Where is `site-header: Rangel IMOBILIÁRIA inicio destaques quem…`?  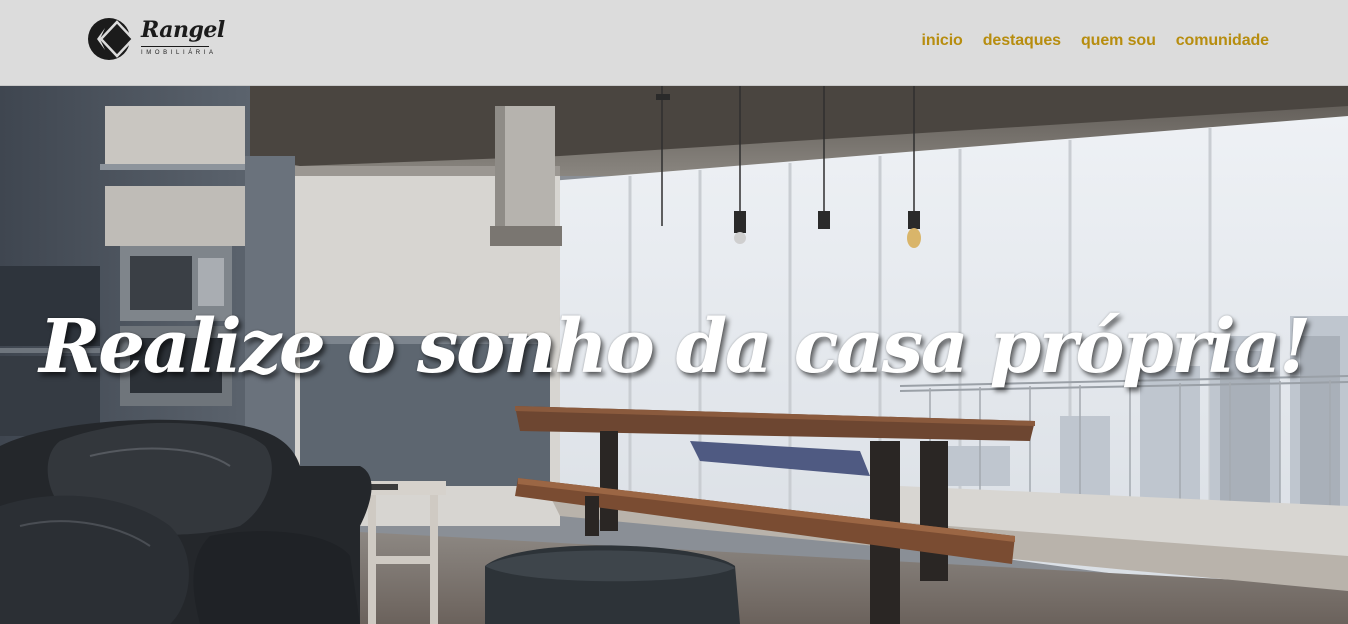 site-header: Rangel IMOBILIÁRIA inicio destaques quem… is located at coordinates (674, 43).